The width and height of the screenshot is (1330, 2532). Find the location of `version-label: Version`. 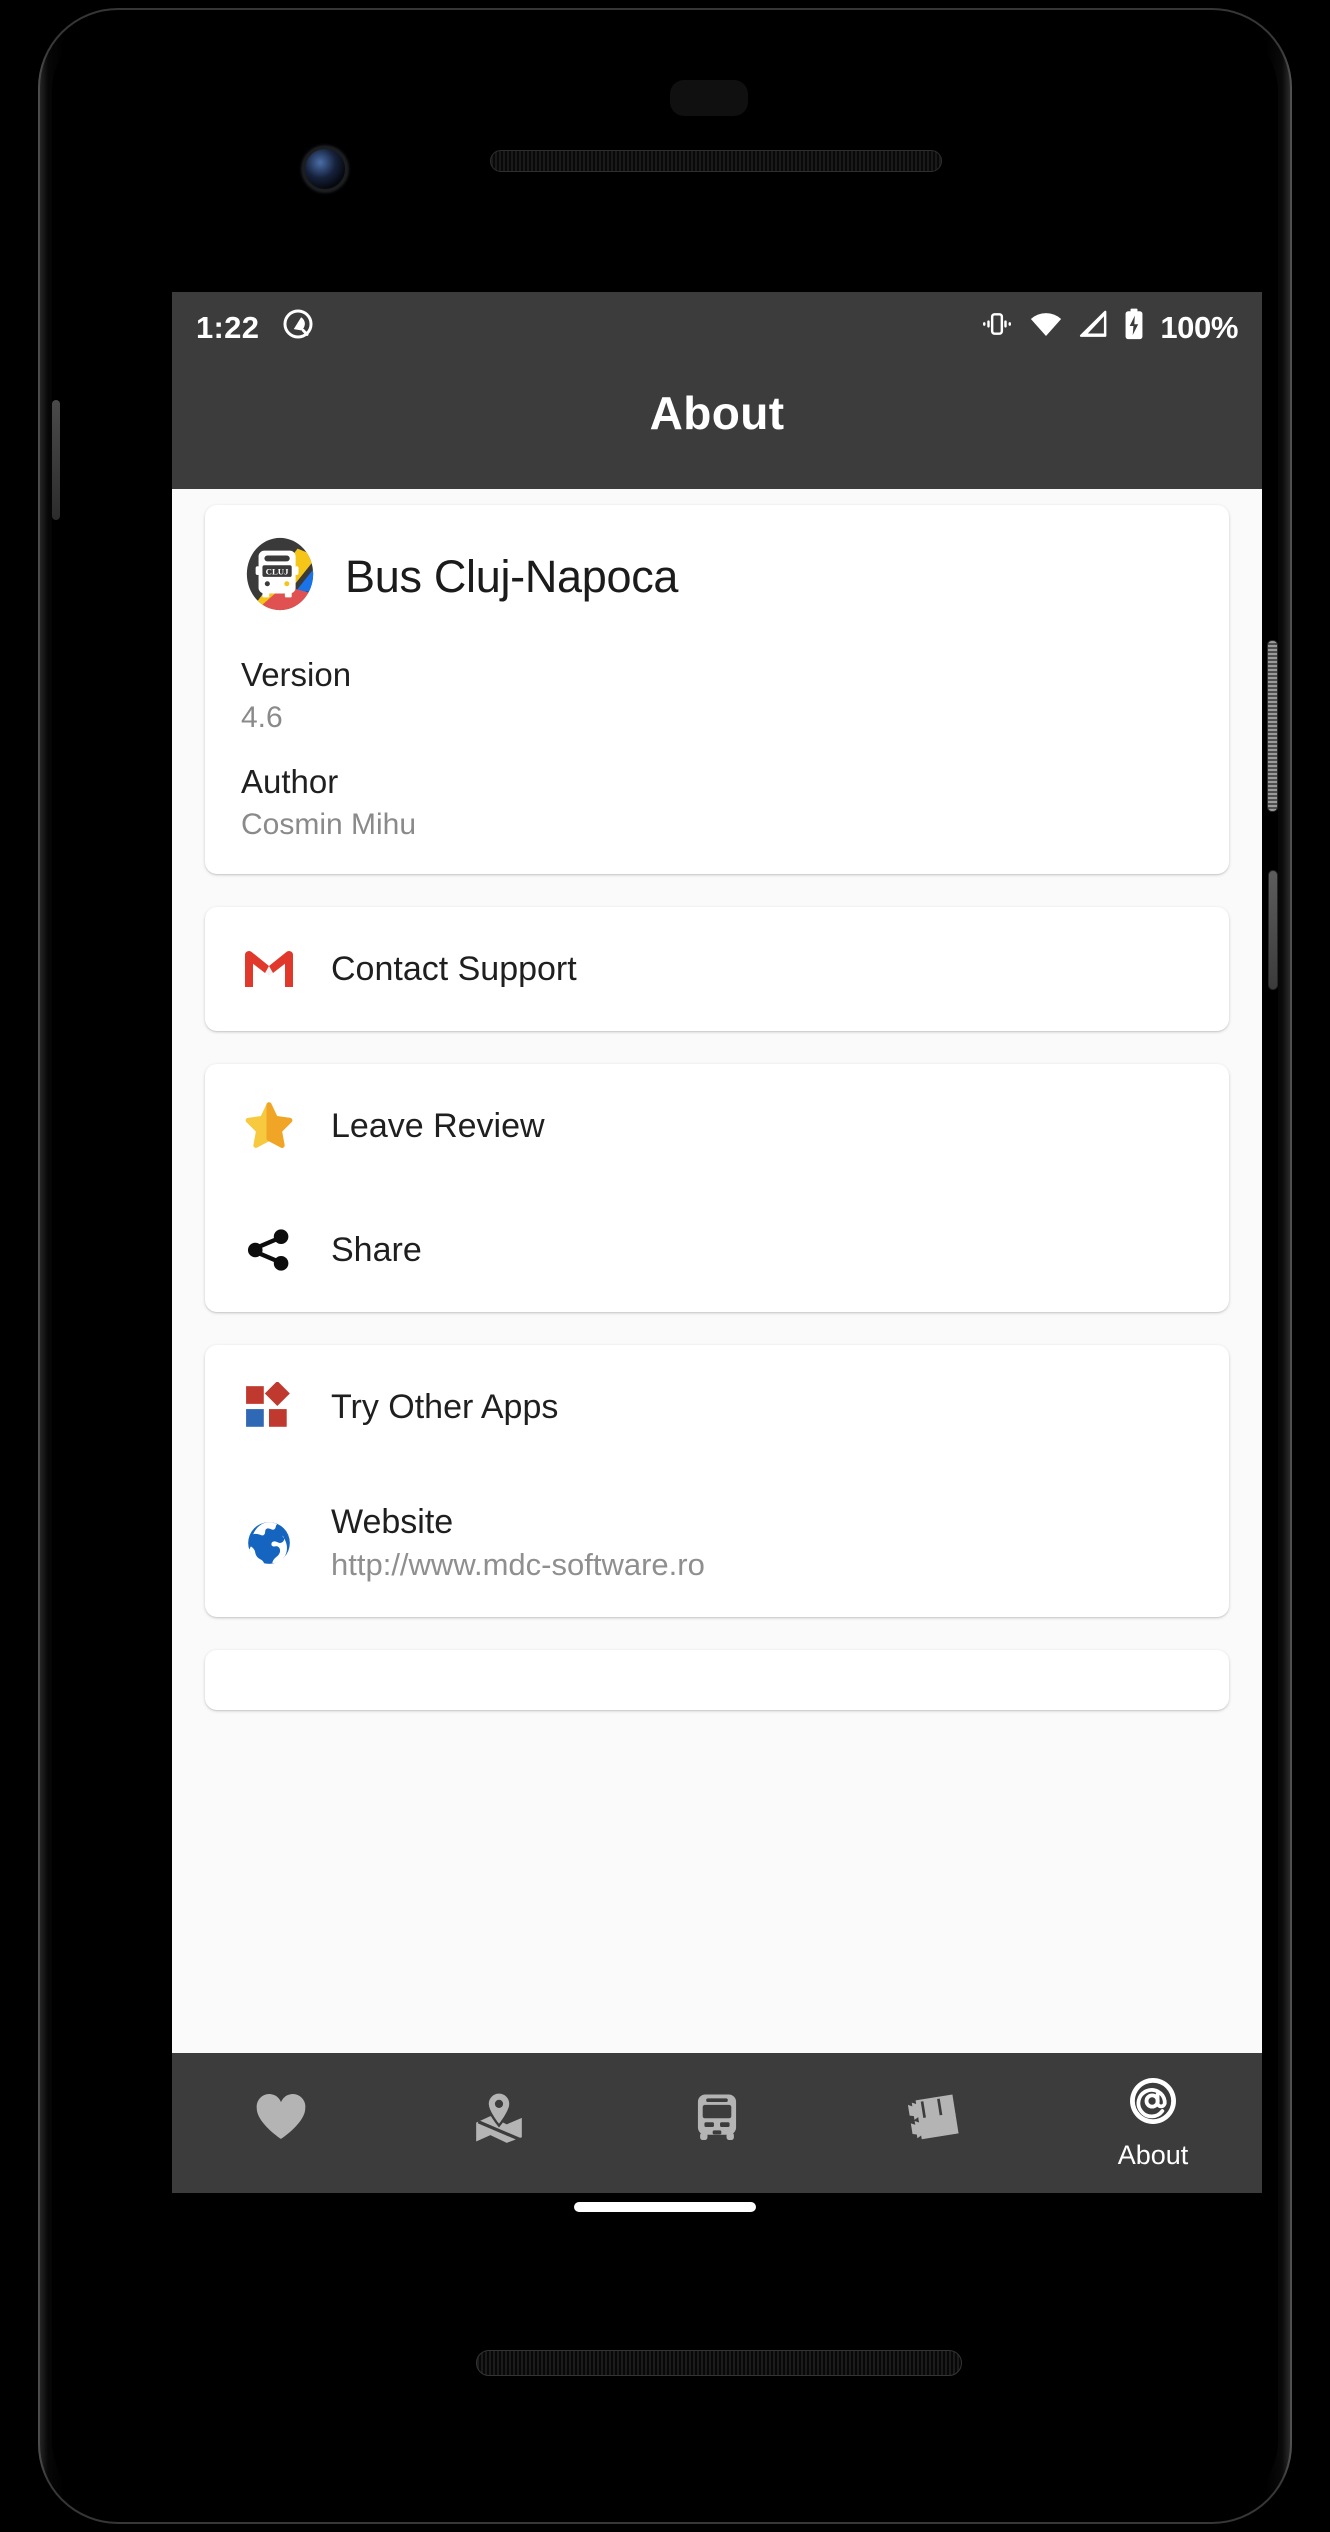

version-label: Version is located at coordinates (296, 674).